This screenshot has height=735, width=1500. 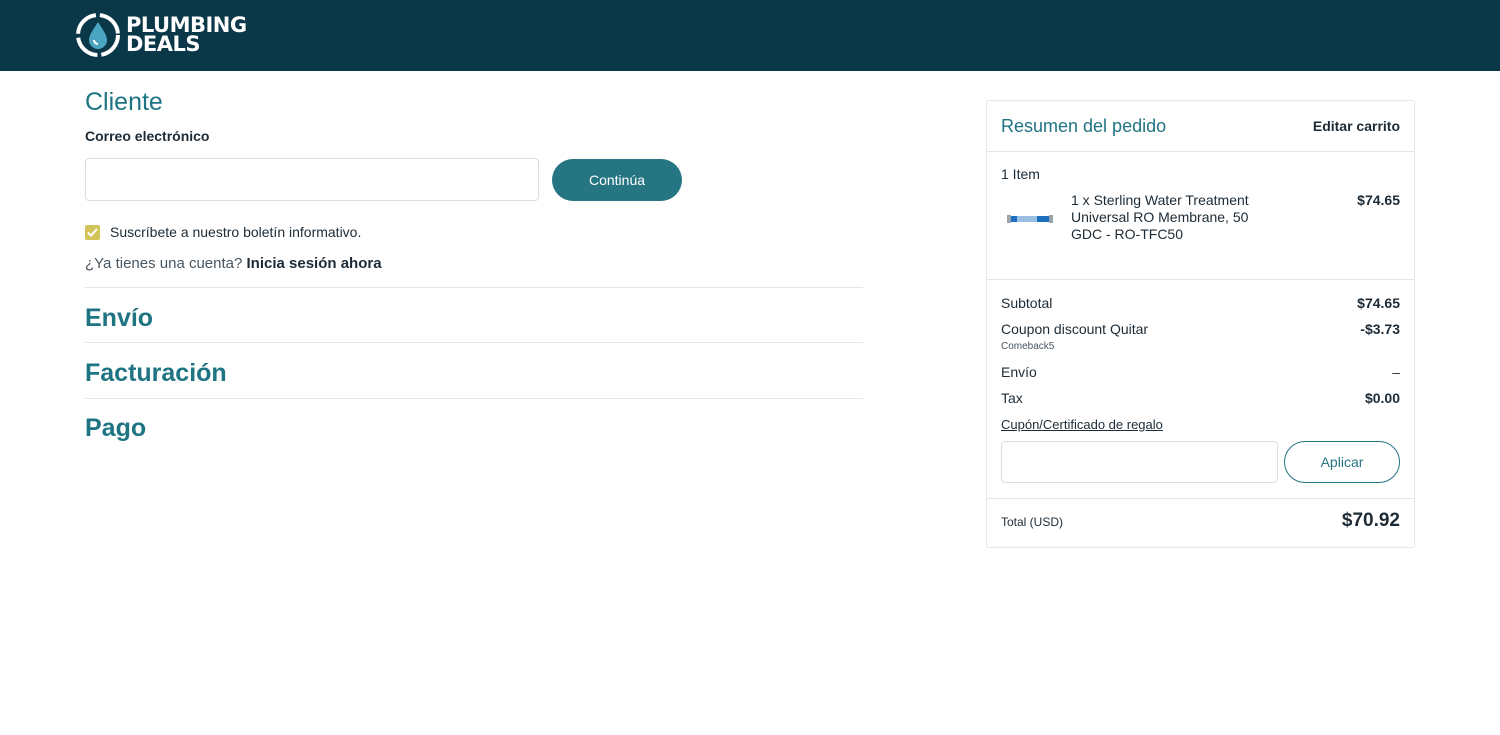 I want to click on plumbing-deals-logo: PLUMBING DEALS, so click(x=160, y=35).